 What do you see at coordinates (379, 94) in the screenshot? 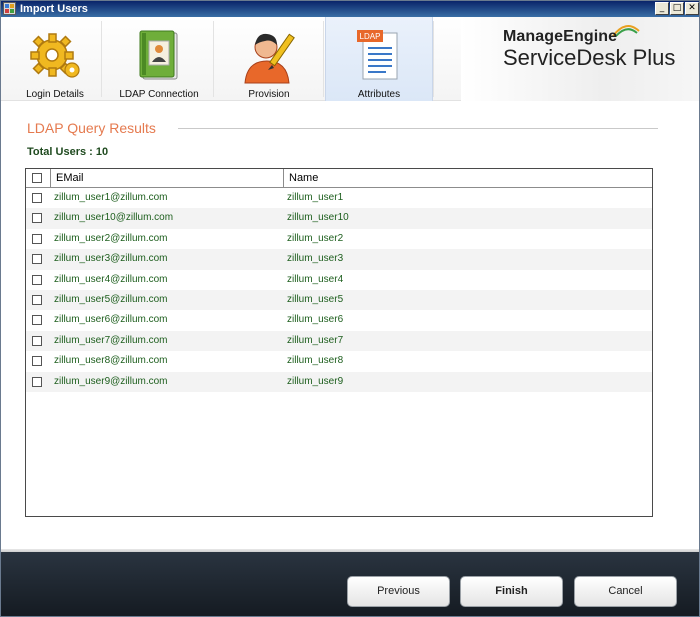
I see `tab-label: Attributes` at bounding box center [379, 94].